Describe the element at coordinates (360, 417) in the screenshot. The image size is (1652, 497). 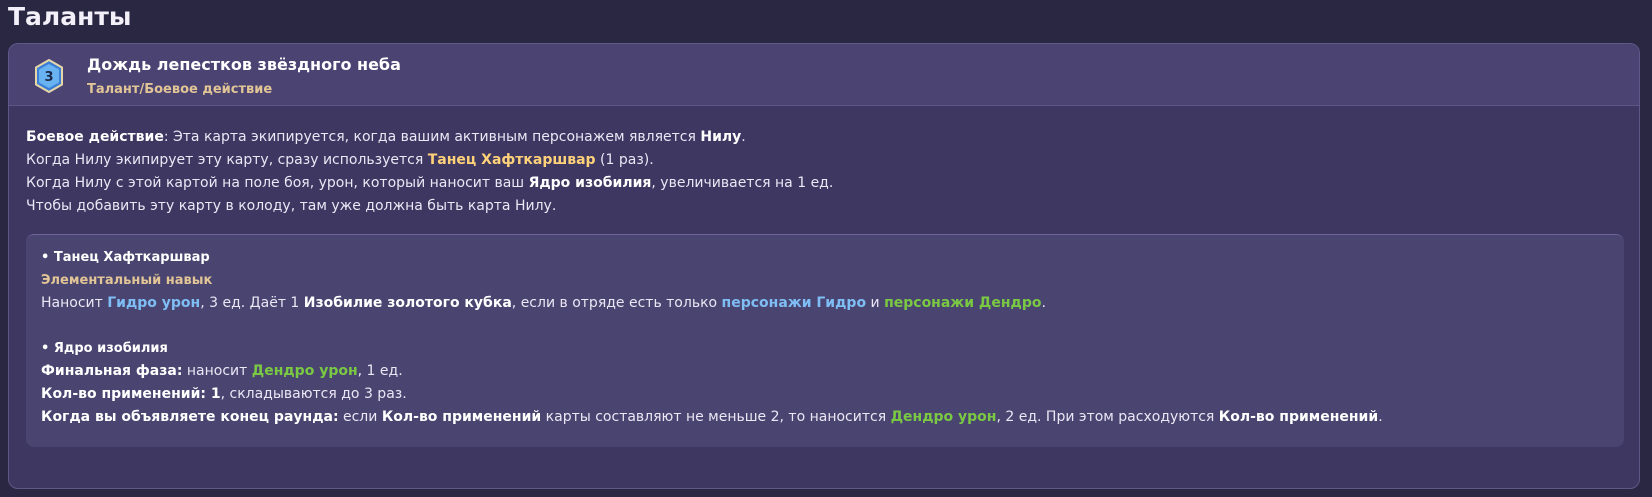
I see `text: если` at that location.